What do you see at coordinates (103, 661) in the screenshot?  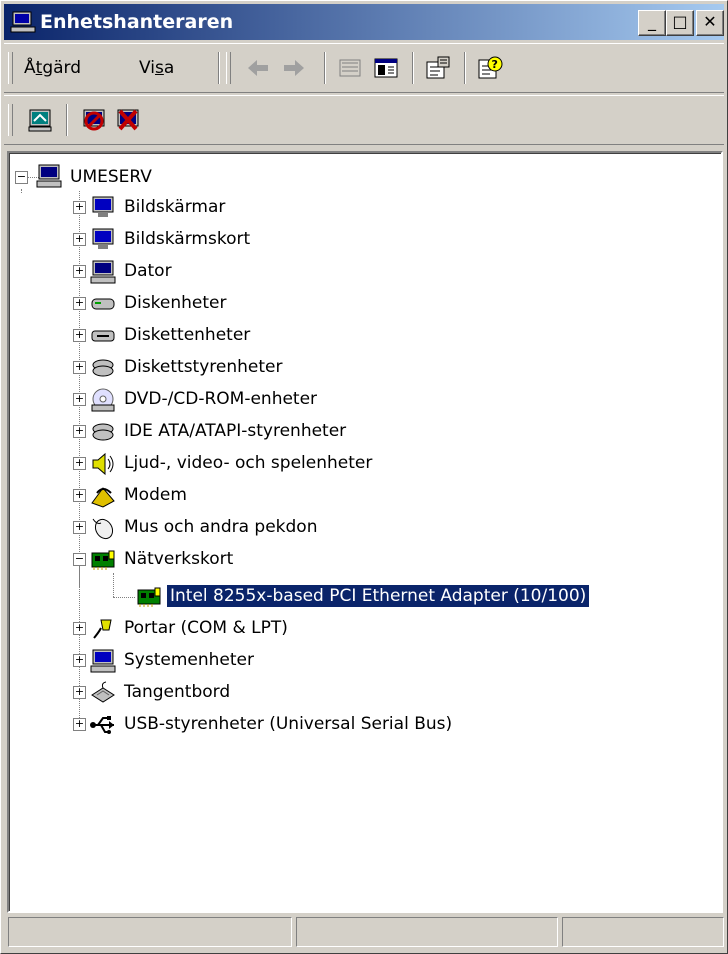 I see `system-device-icon` at bounding box center [103, 661].